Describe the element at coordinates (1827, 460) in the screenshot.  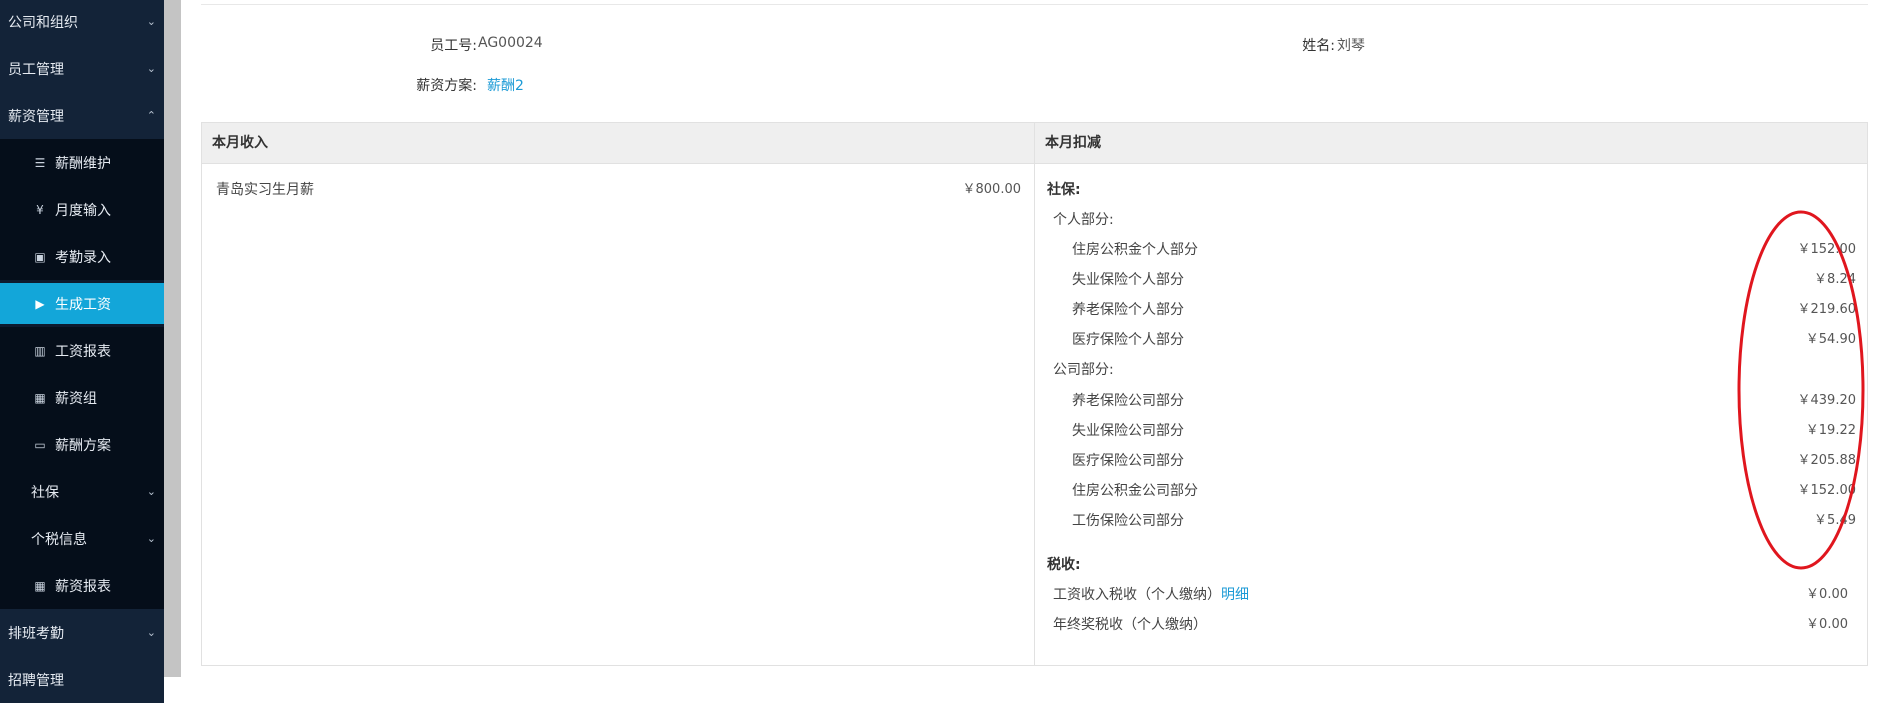
I see `deduction-item-amount: ￥205.88` at that location.